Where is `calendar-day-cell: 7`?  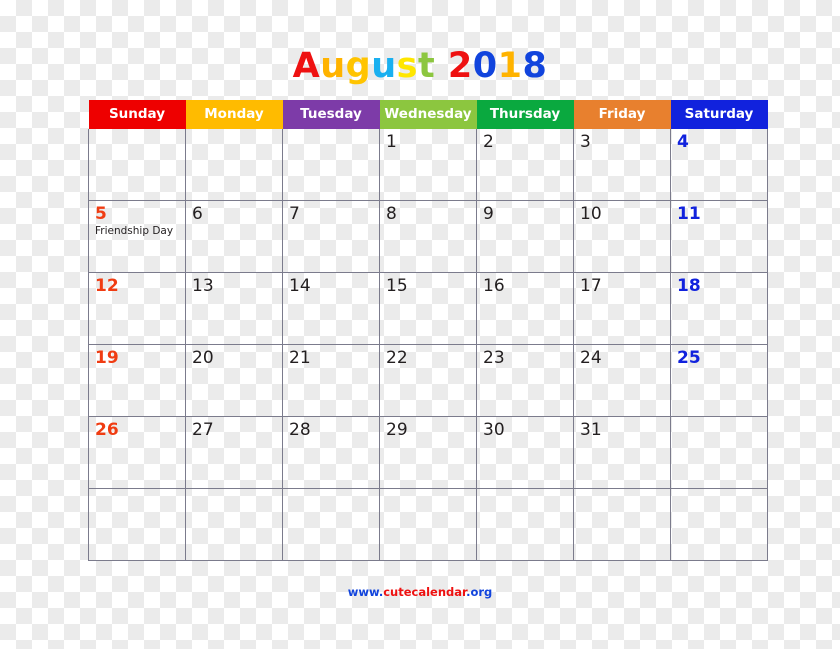 calendar-day-cell: 7 is located at coordinates (331, 236).